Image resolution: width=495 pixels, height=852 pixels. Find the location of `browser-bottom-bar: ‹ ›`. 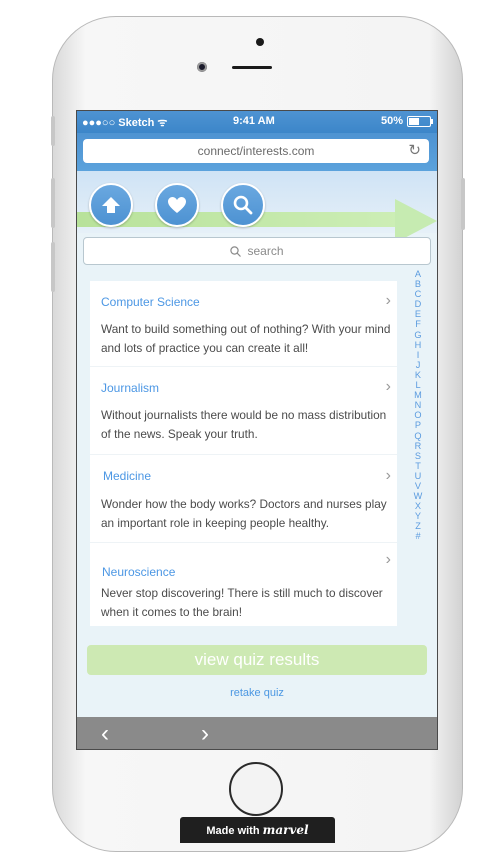

browser-bottom-bar: ‹ › is located at coordinates (257, 733).